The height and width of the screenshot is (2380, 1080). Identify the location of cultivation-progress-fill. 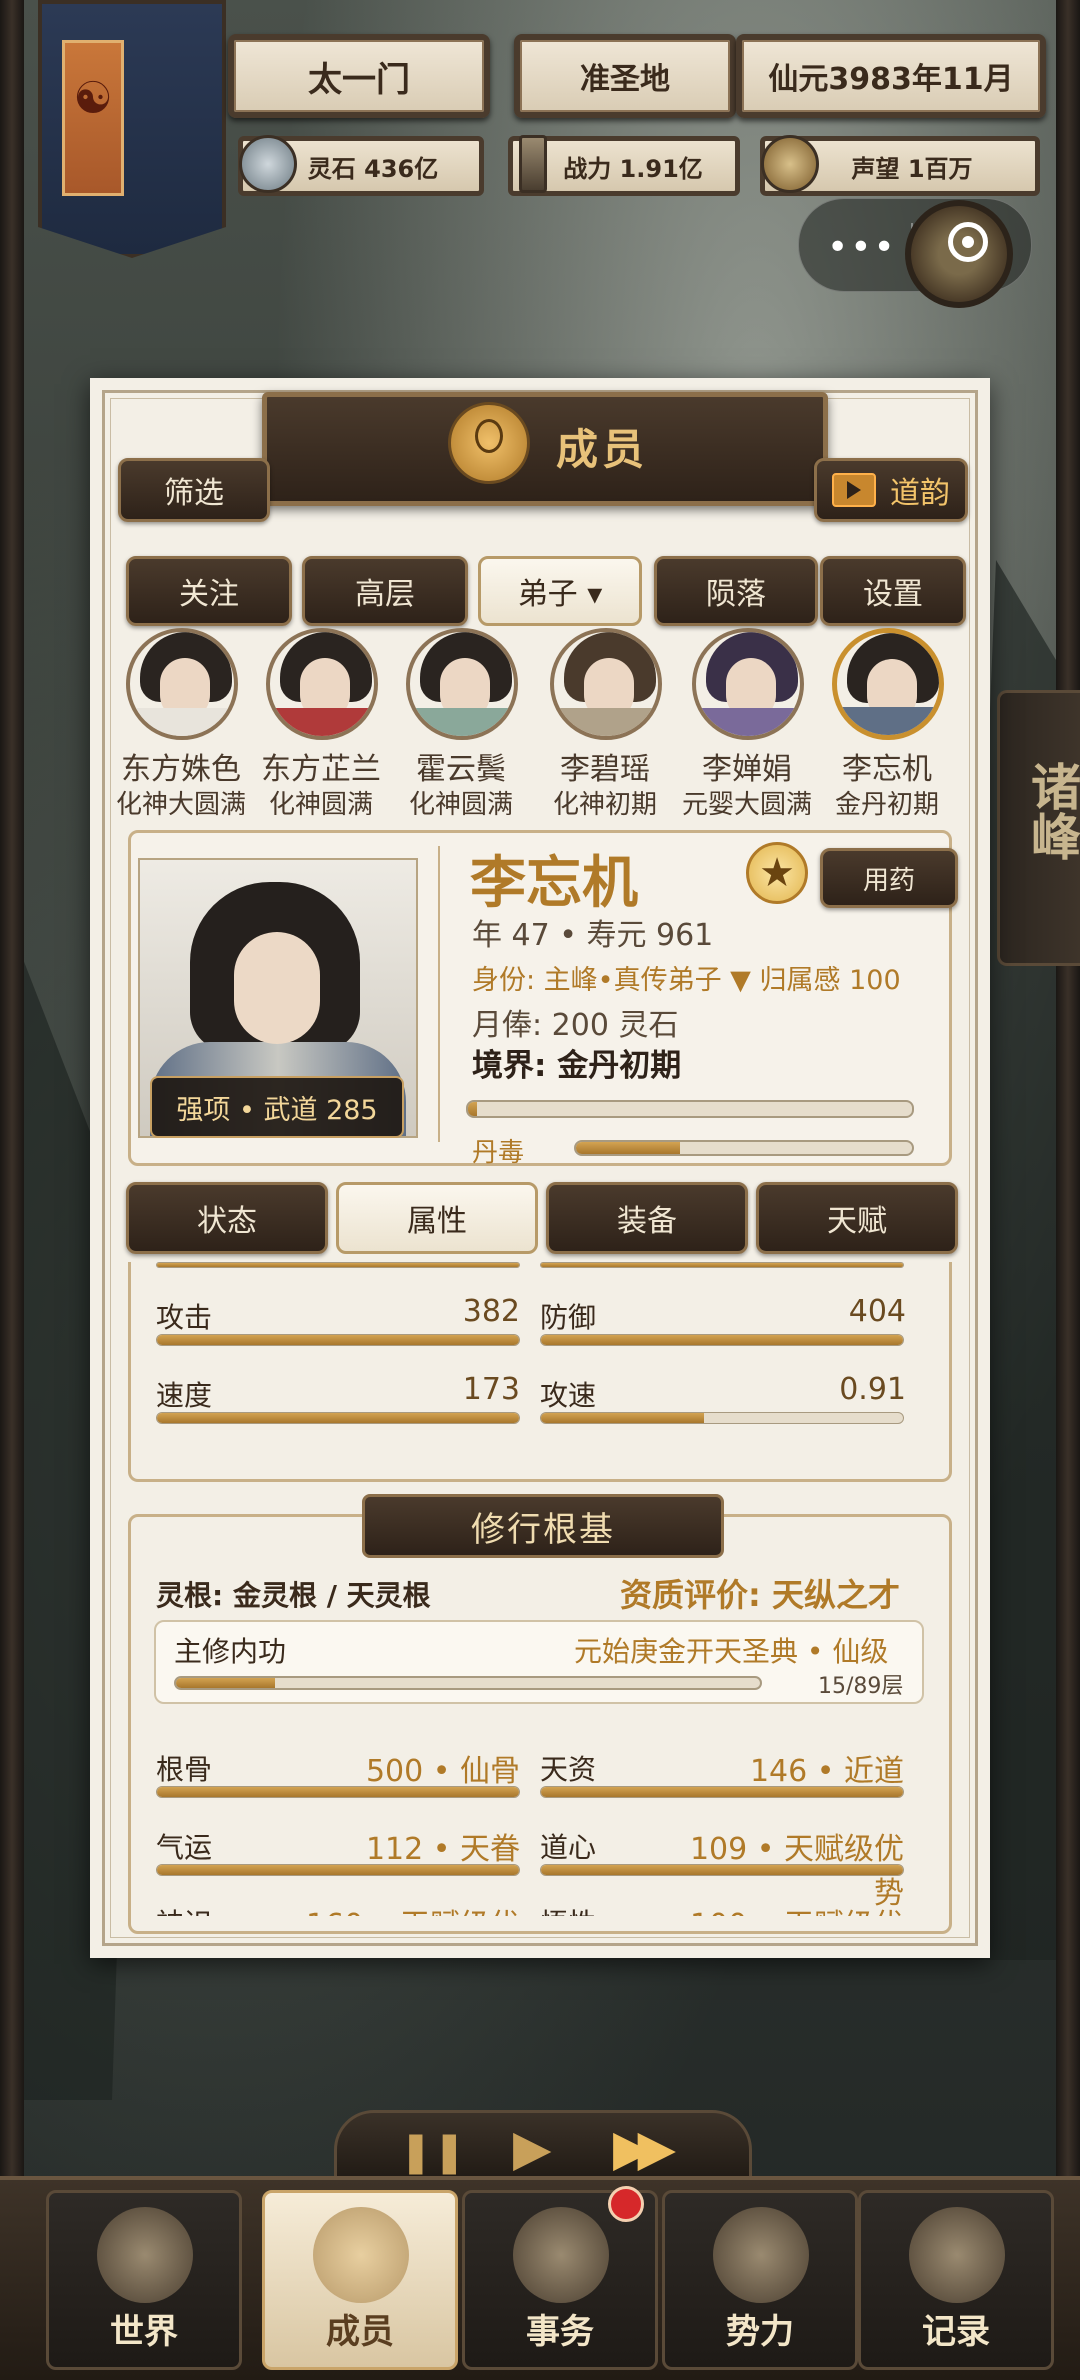
(472, 1109).